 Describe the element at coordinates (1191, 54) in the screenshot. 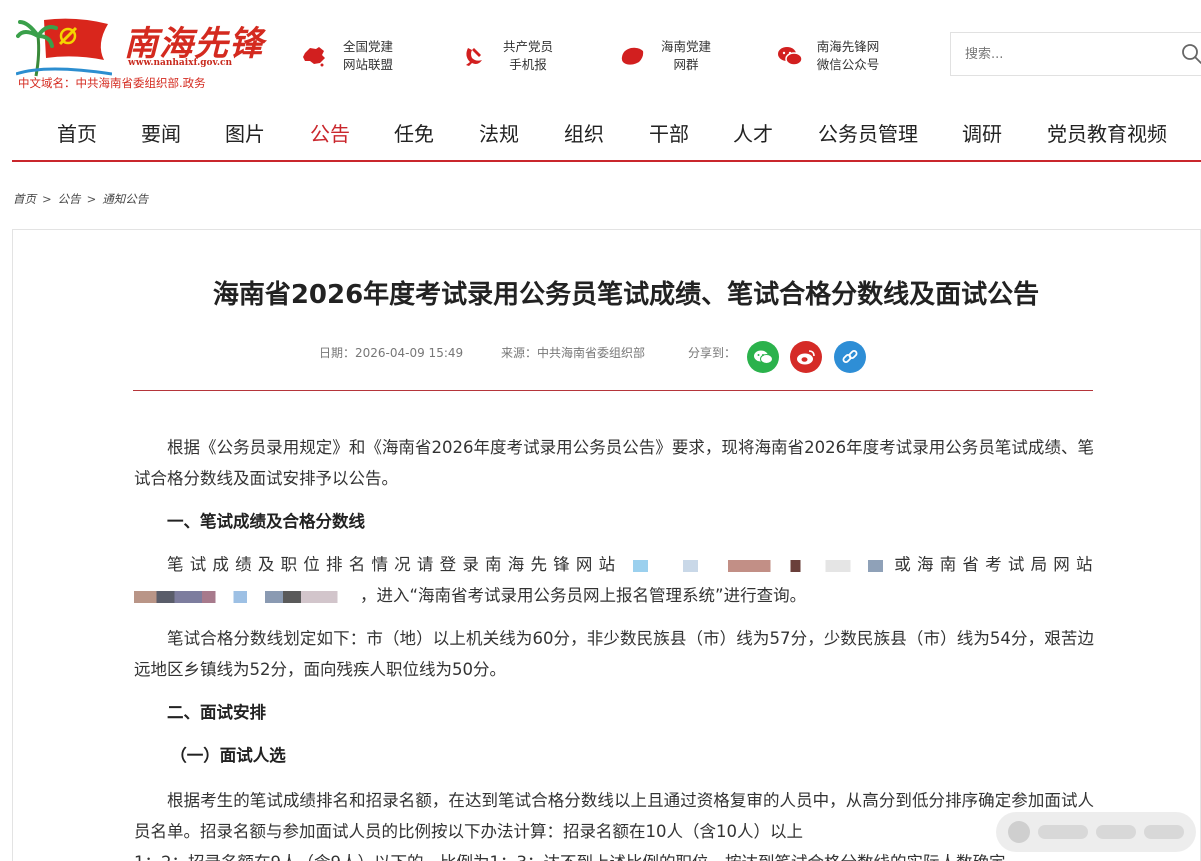

I see `search-icon` at that location.